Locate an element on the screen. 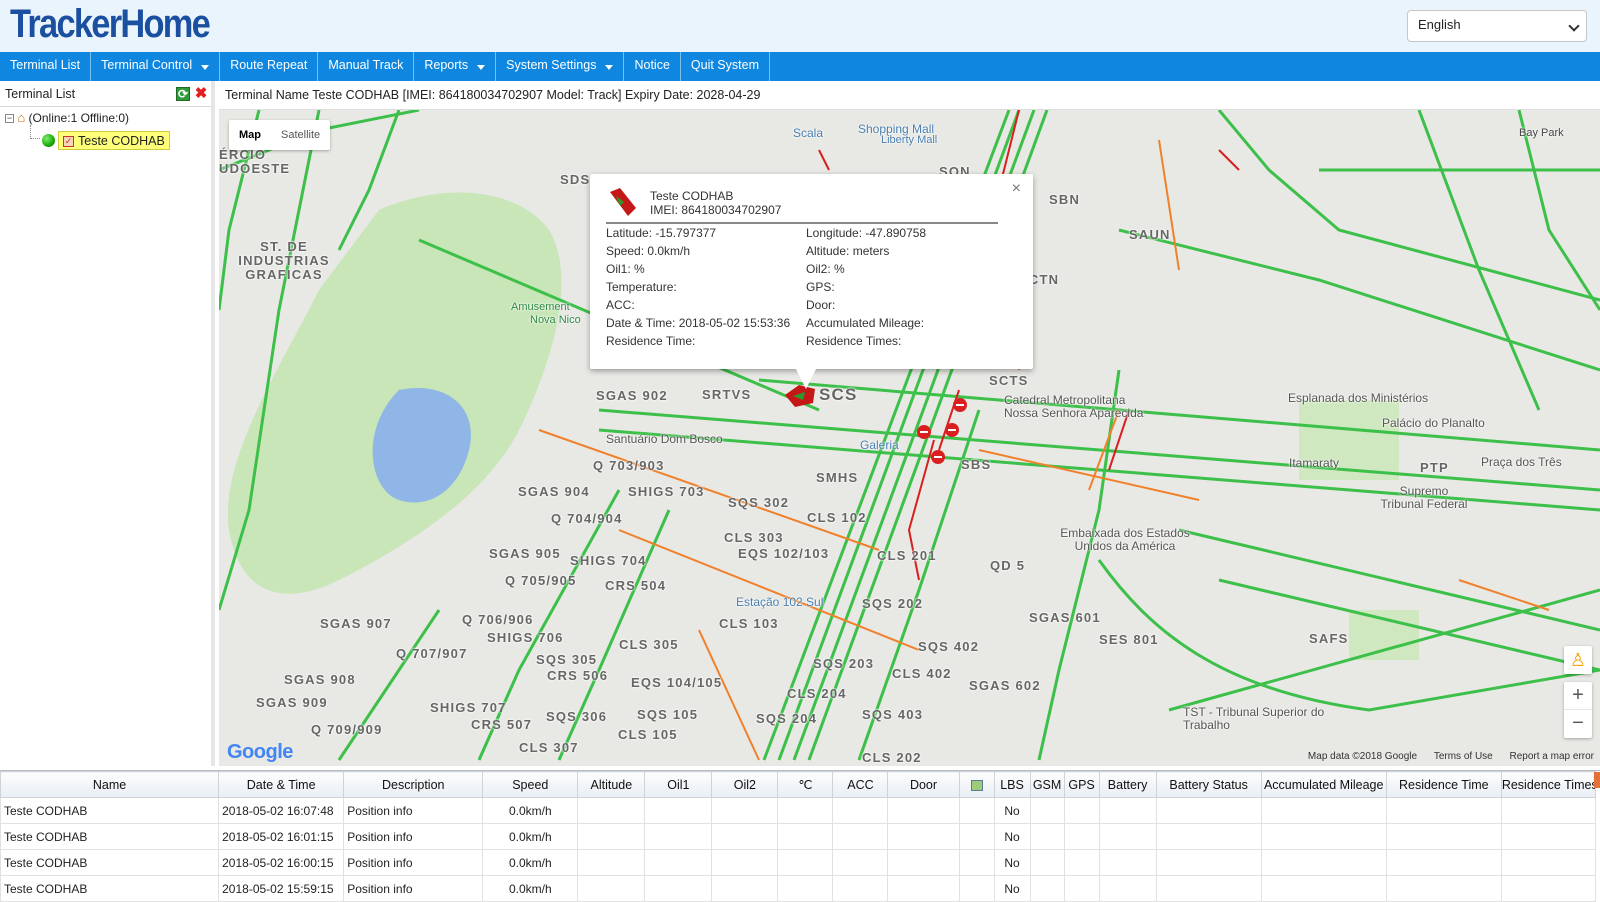 The height and width of the screenshot is (902, 1600). col-speed: Speed is located at coordinates (530, 784).